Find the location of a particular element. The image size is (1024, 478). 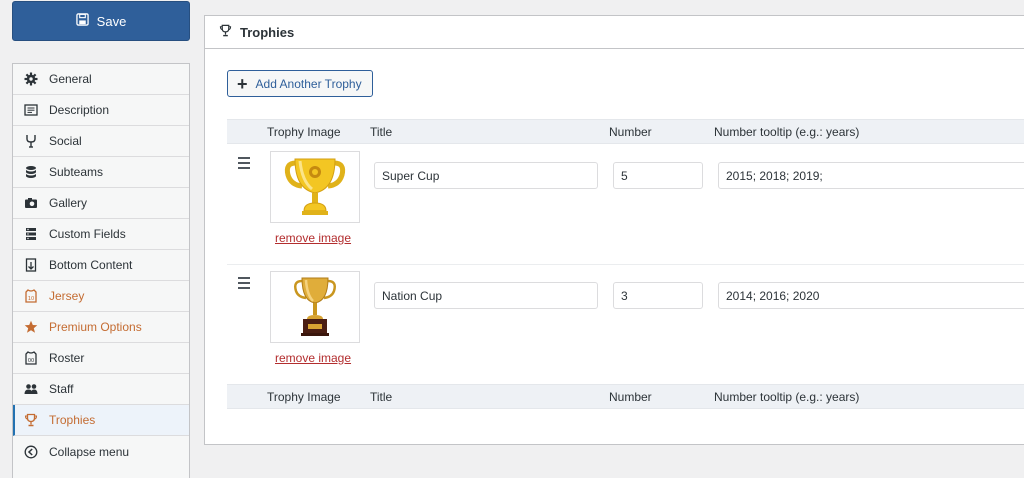

collapse-icon is located at coordinates (31, 452).